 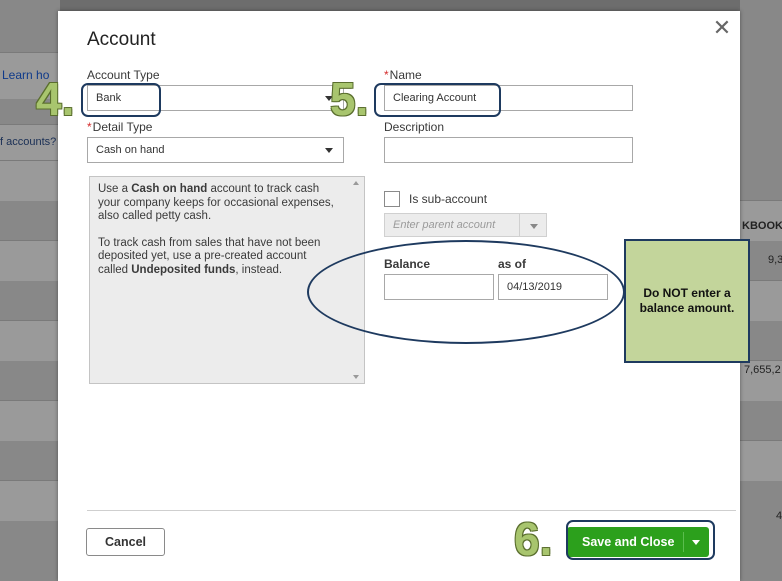 I want to click on save-and-close-button: Save and Close, so click(x=638, y=542).